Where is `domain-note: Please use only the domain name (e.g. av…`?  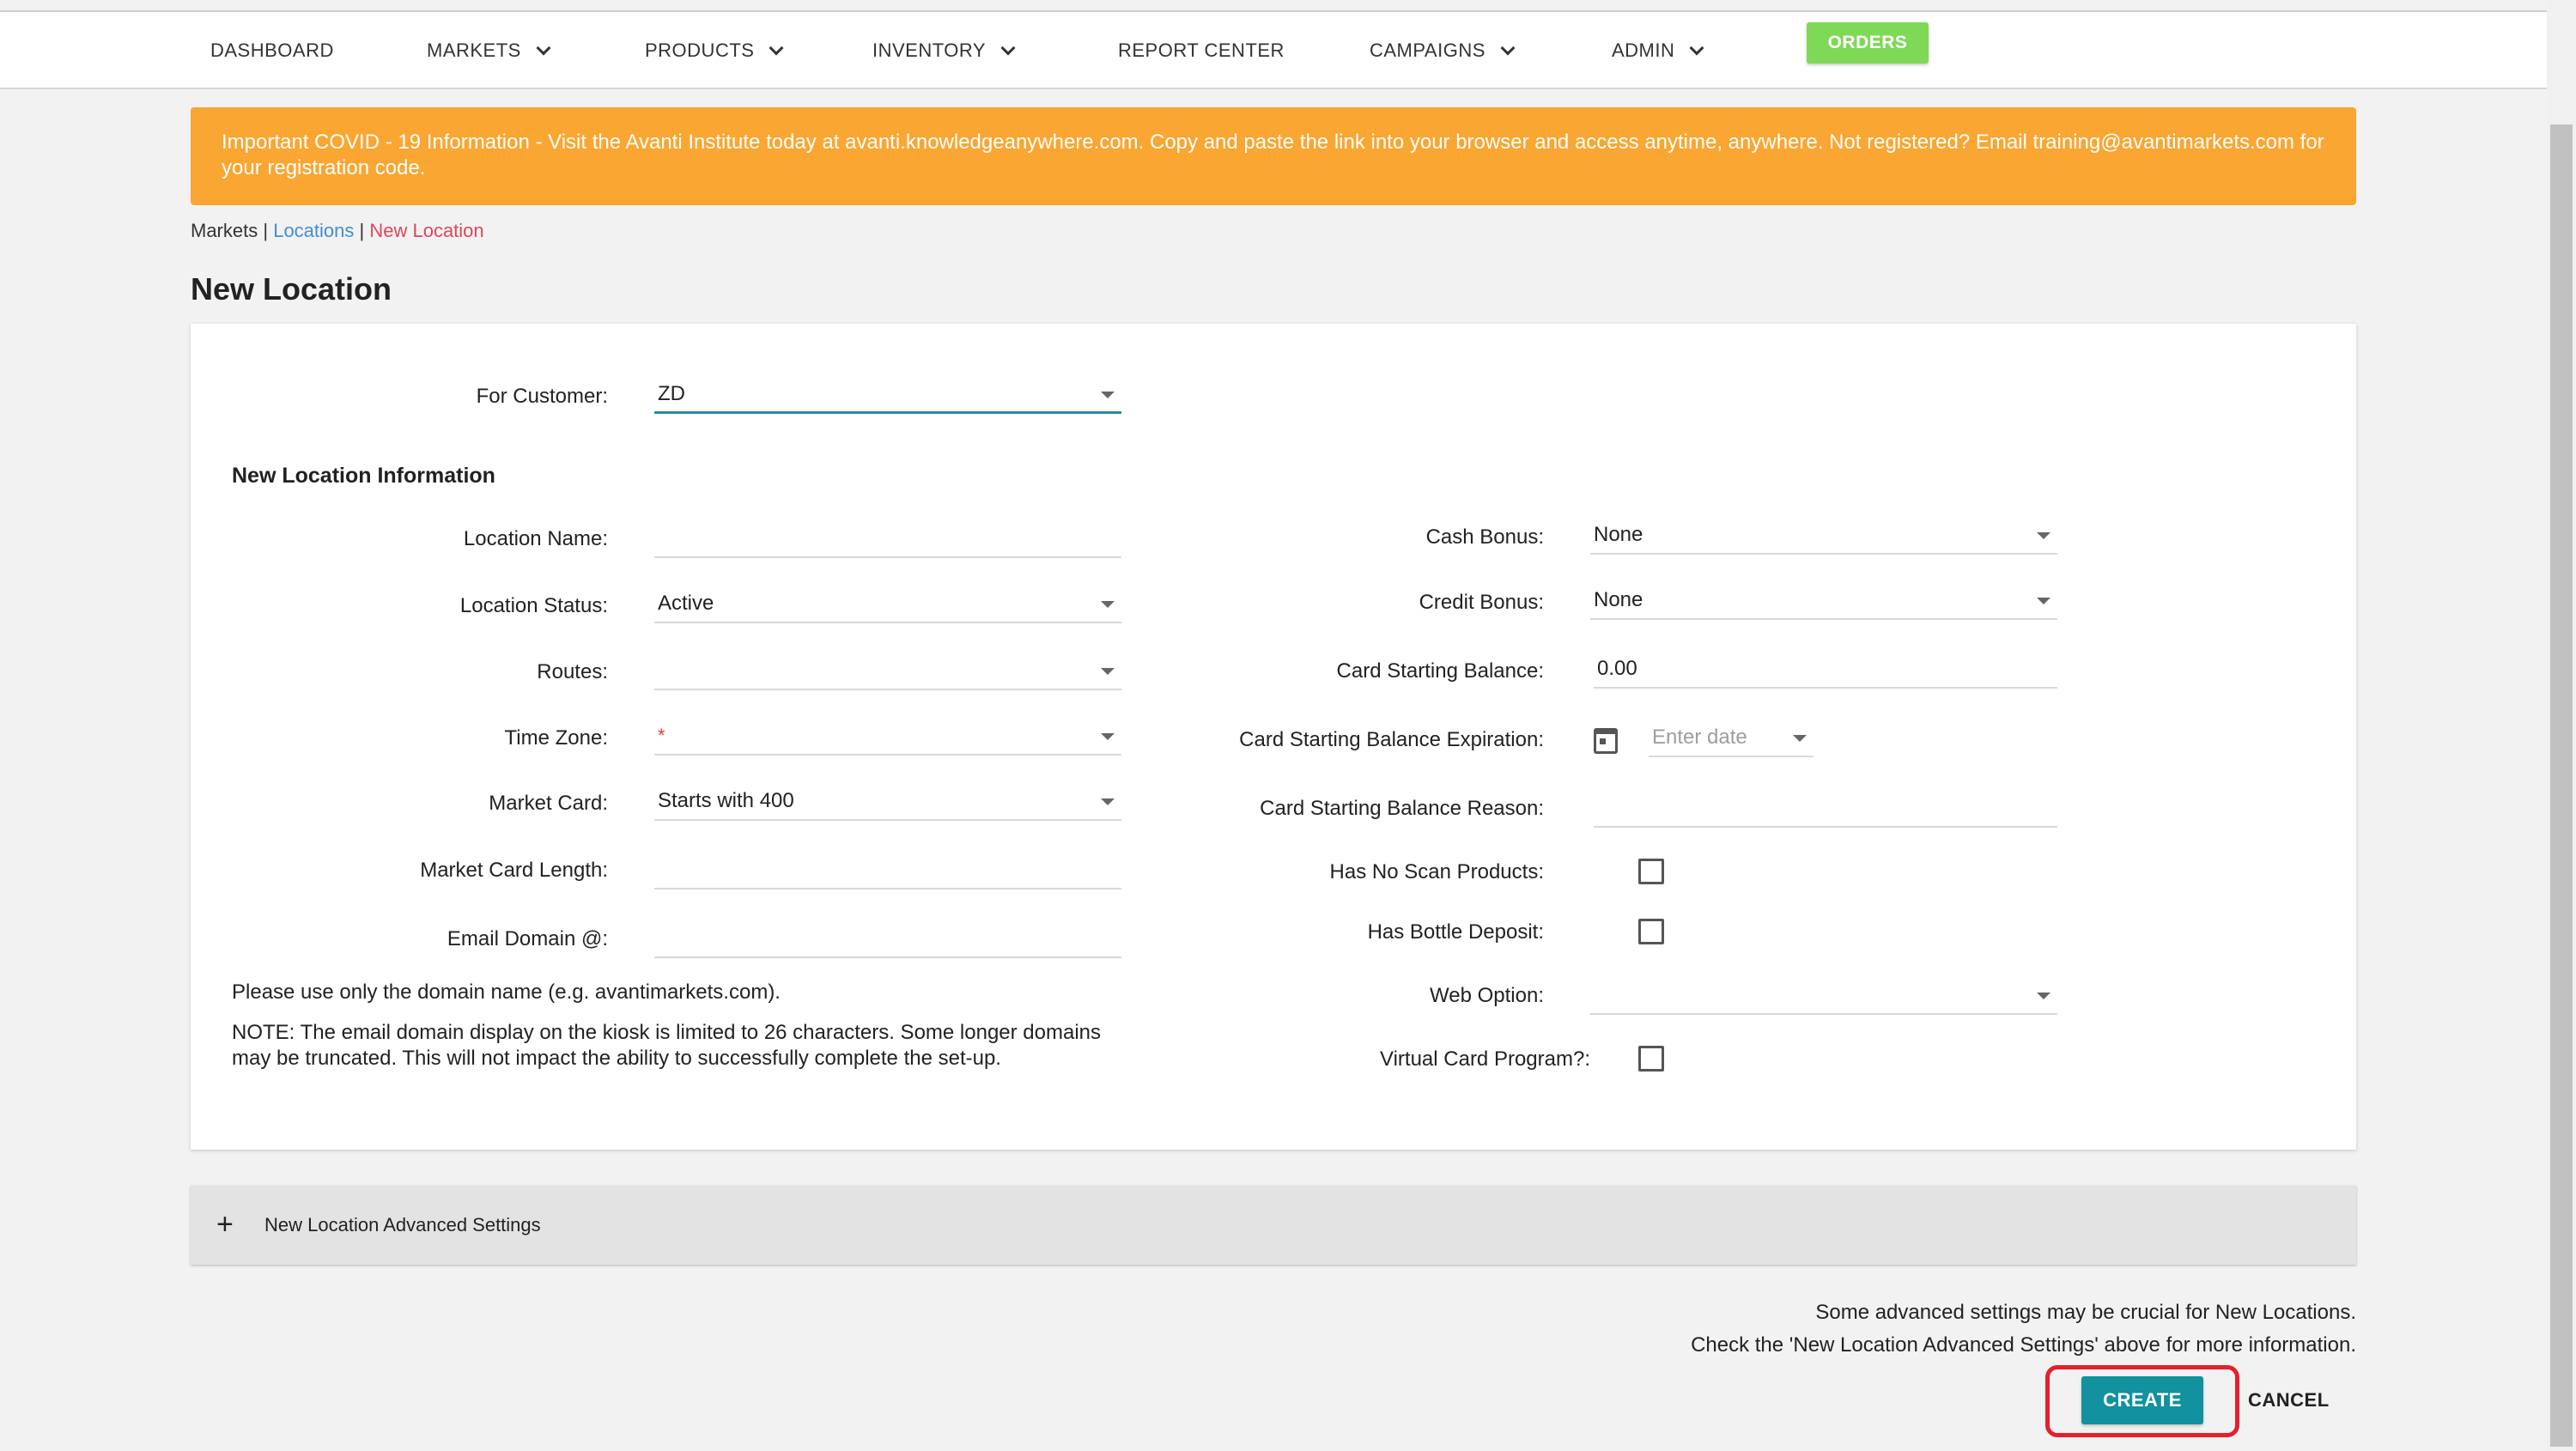
domain-note: Please use only the domain name (e.g. av… is located at coordinates (507, 992).